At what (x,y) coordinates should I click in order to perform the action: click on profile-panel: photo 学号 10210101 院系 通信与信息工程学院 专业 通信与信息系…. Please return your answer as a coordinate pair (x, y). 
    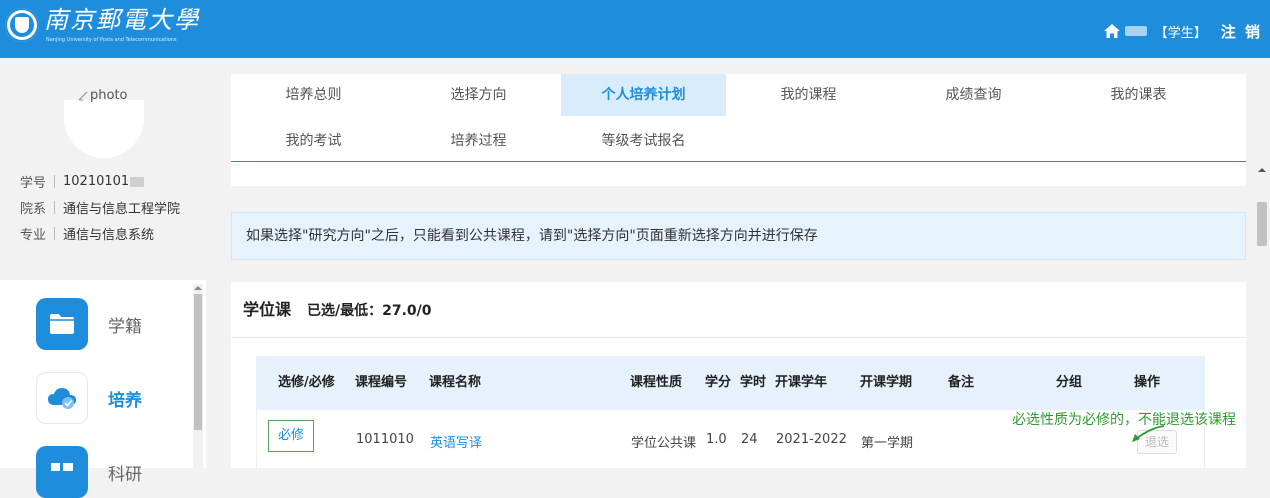
    Looking at the image, I should click on (103, 168).